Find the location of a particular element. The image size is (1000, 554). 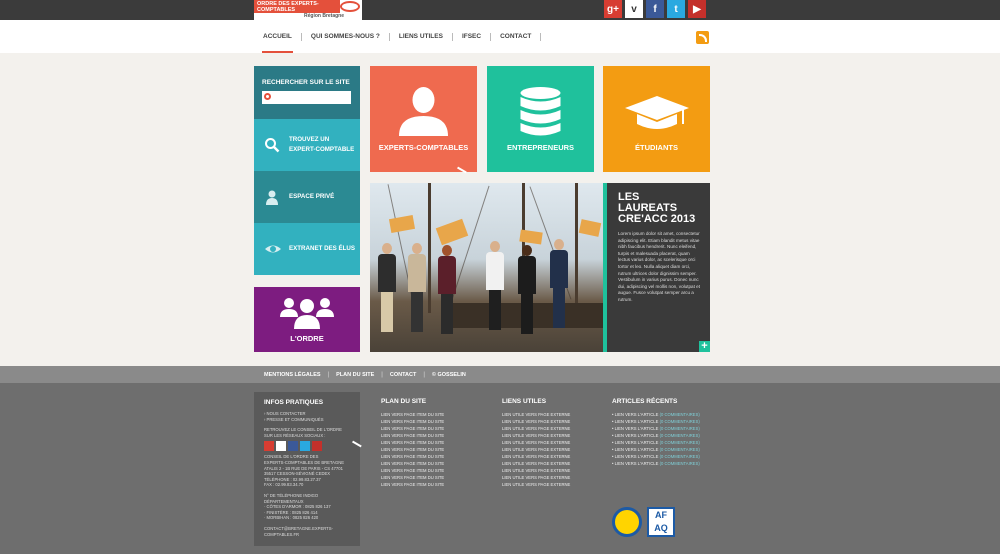

database-icon is located at coordinates (540, 111).